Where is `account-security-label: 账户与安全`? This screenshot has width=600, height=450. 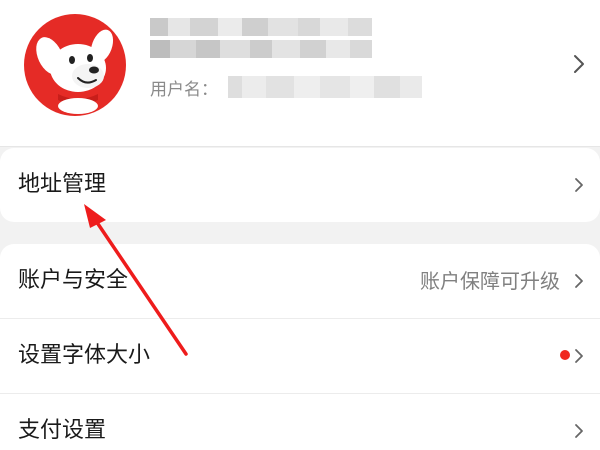
account-security-label: 账户与安全 is located at coordinates (73, 280).